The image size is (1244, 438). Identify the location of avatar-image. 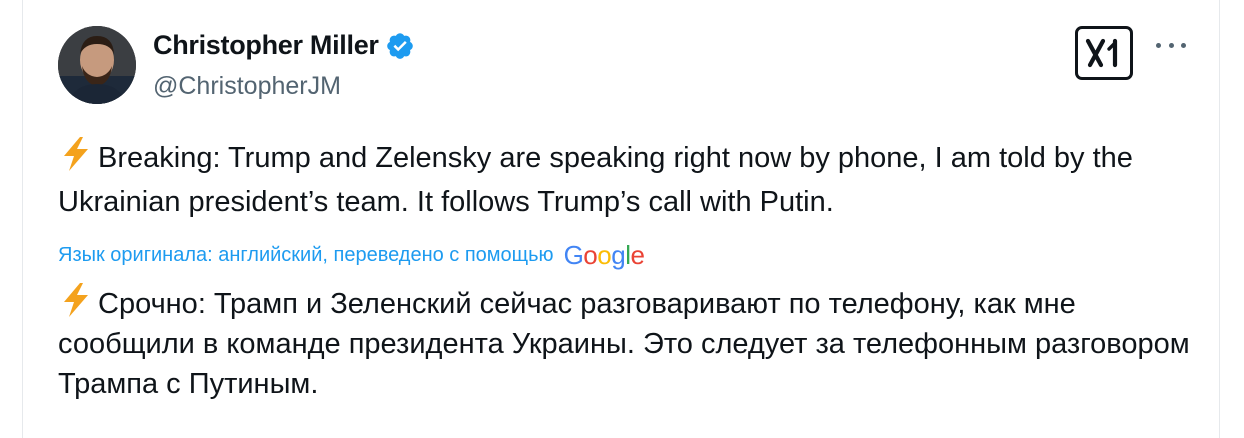
(97, 65).